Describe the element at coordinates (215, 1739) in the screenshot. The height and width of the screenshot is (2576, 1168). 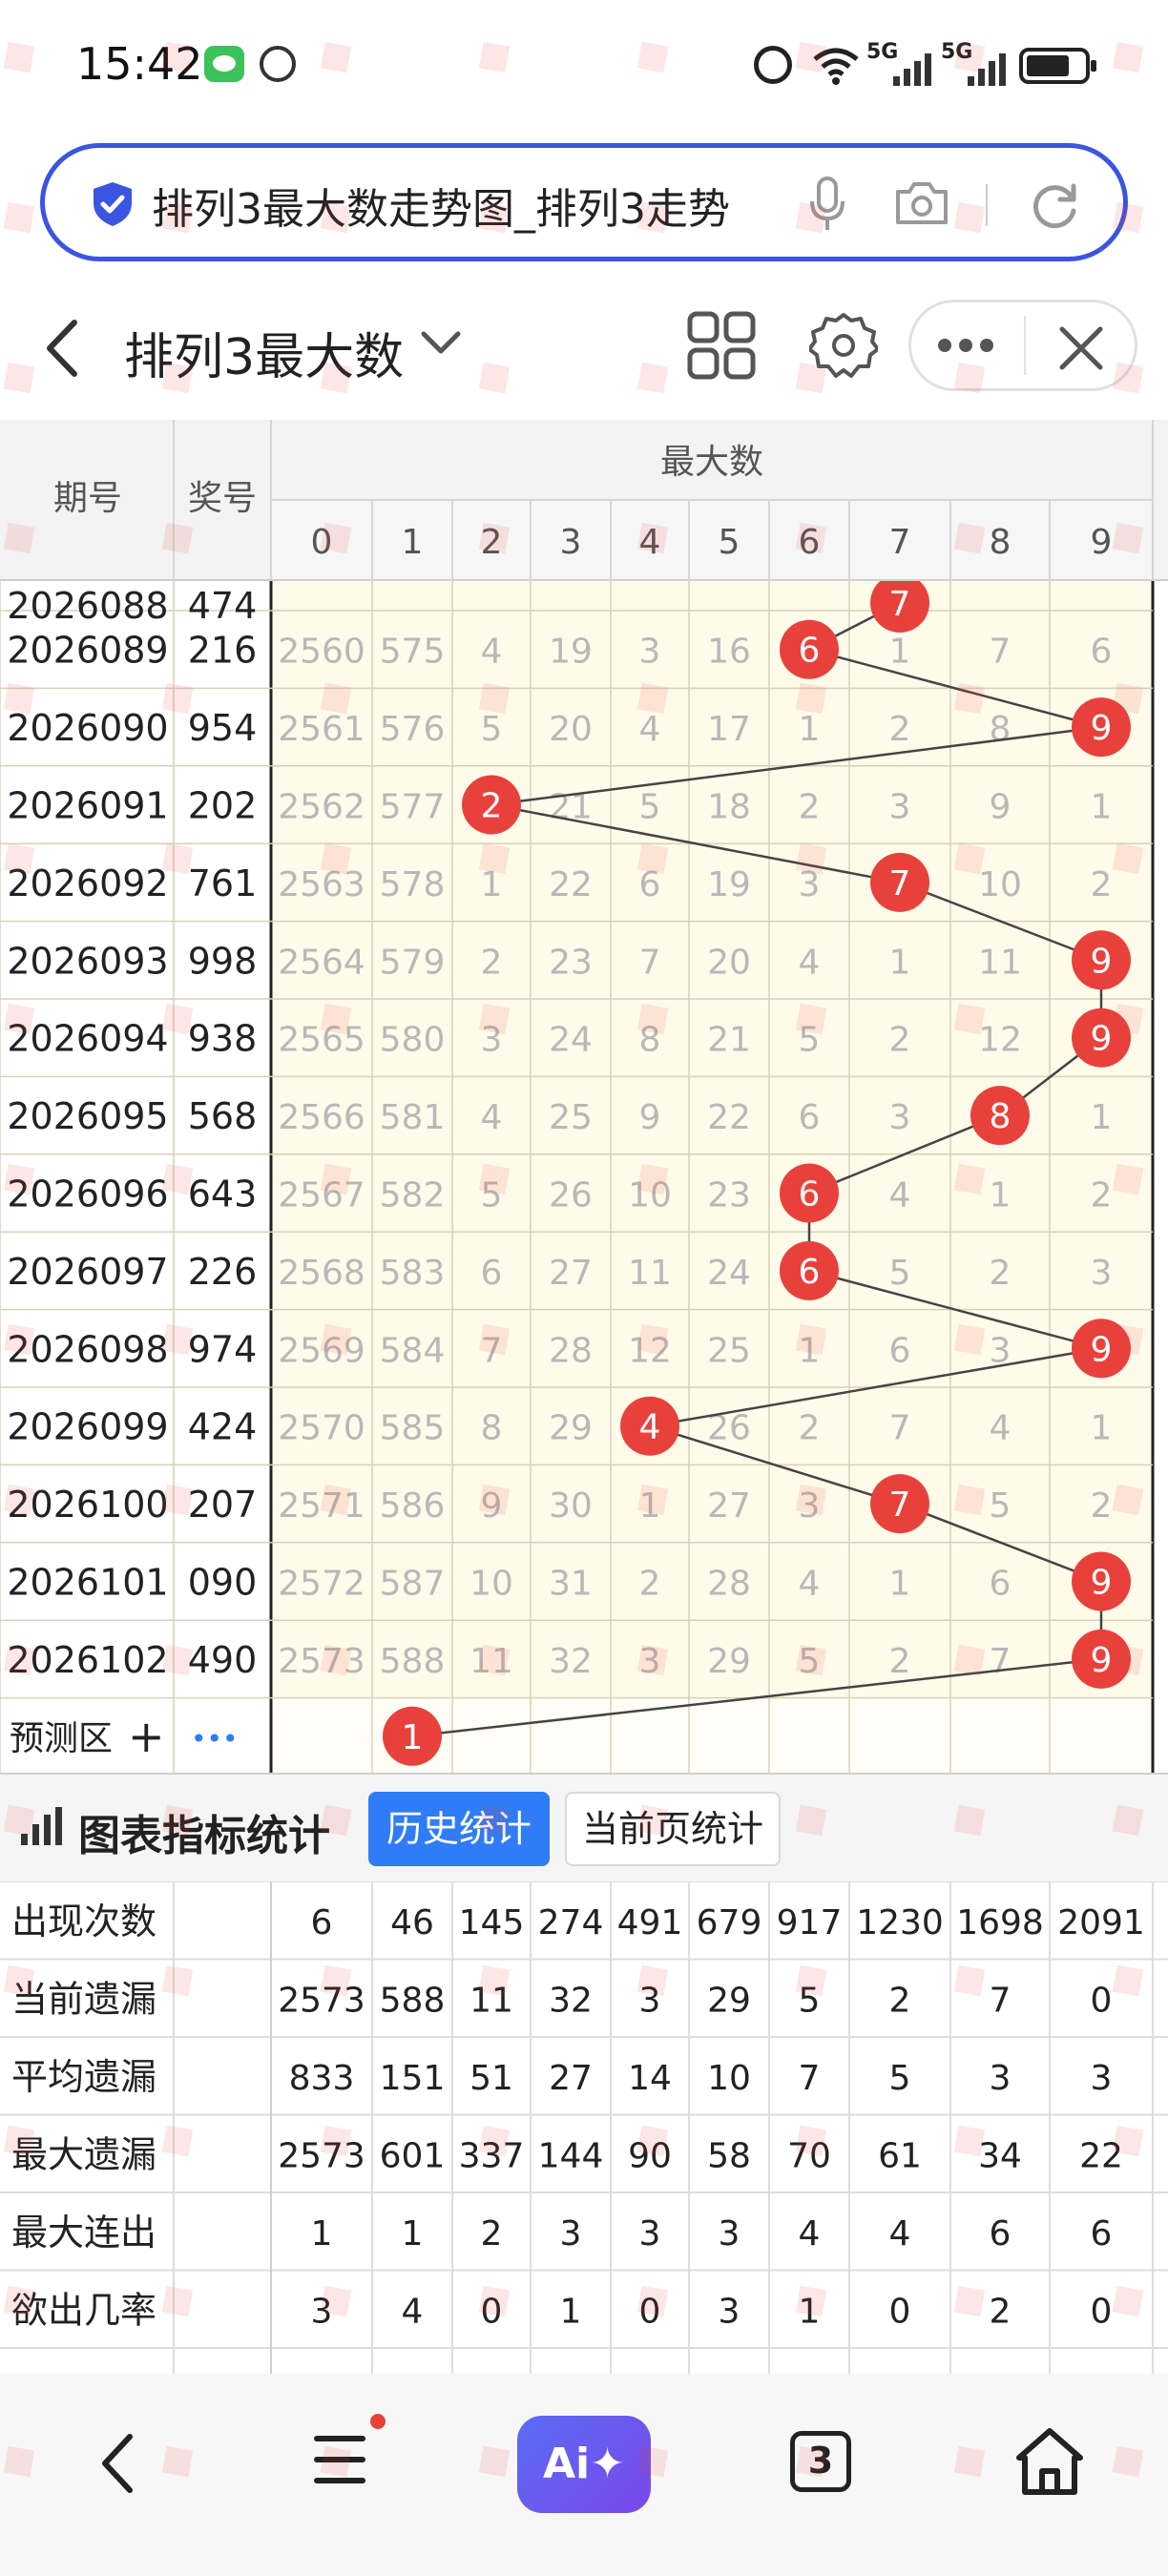
I see `prediction-more-button: •••` at that location.